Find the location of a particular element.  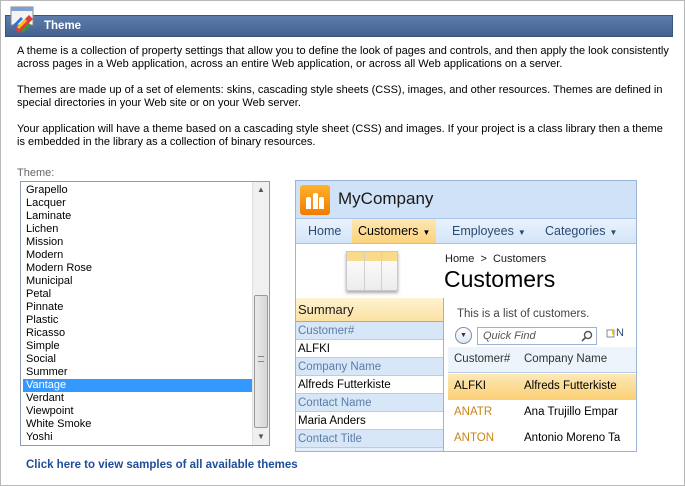

menu-categories: Categories ▼ is located at coordinates (581, 231).